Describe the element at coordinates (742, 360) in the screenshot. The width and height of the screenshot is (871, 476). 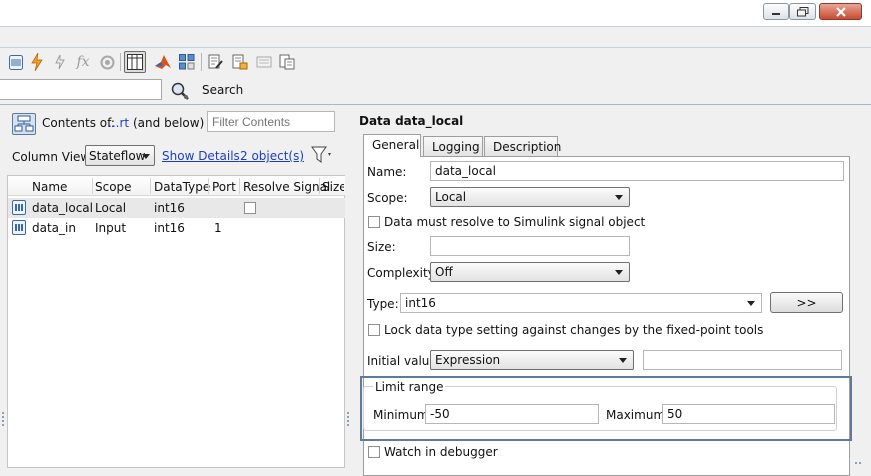
I see `initial-value-field` at that location.